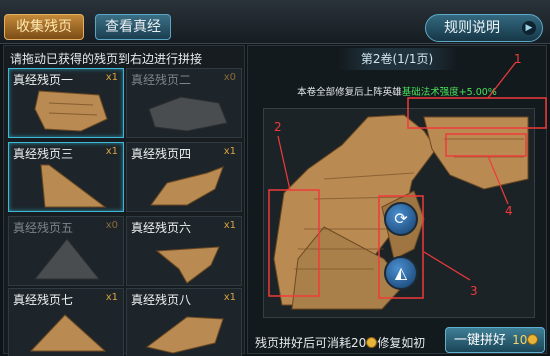 The width and height of the screenshot is (550, 356). Describe the element at coordinates (349, 92) in the screenshot. I see `bonus-prefix: 本卷全部修复后上阵英雄` at that location.